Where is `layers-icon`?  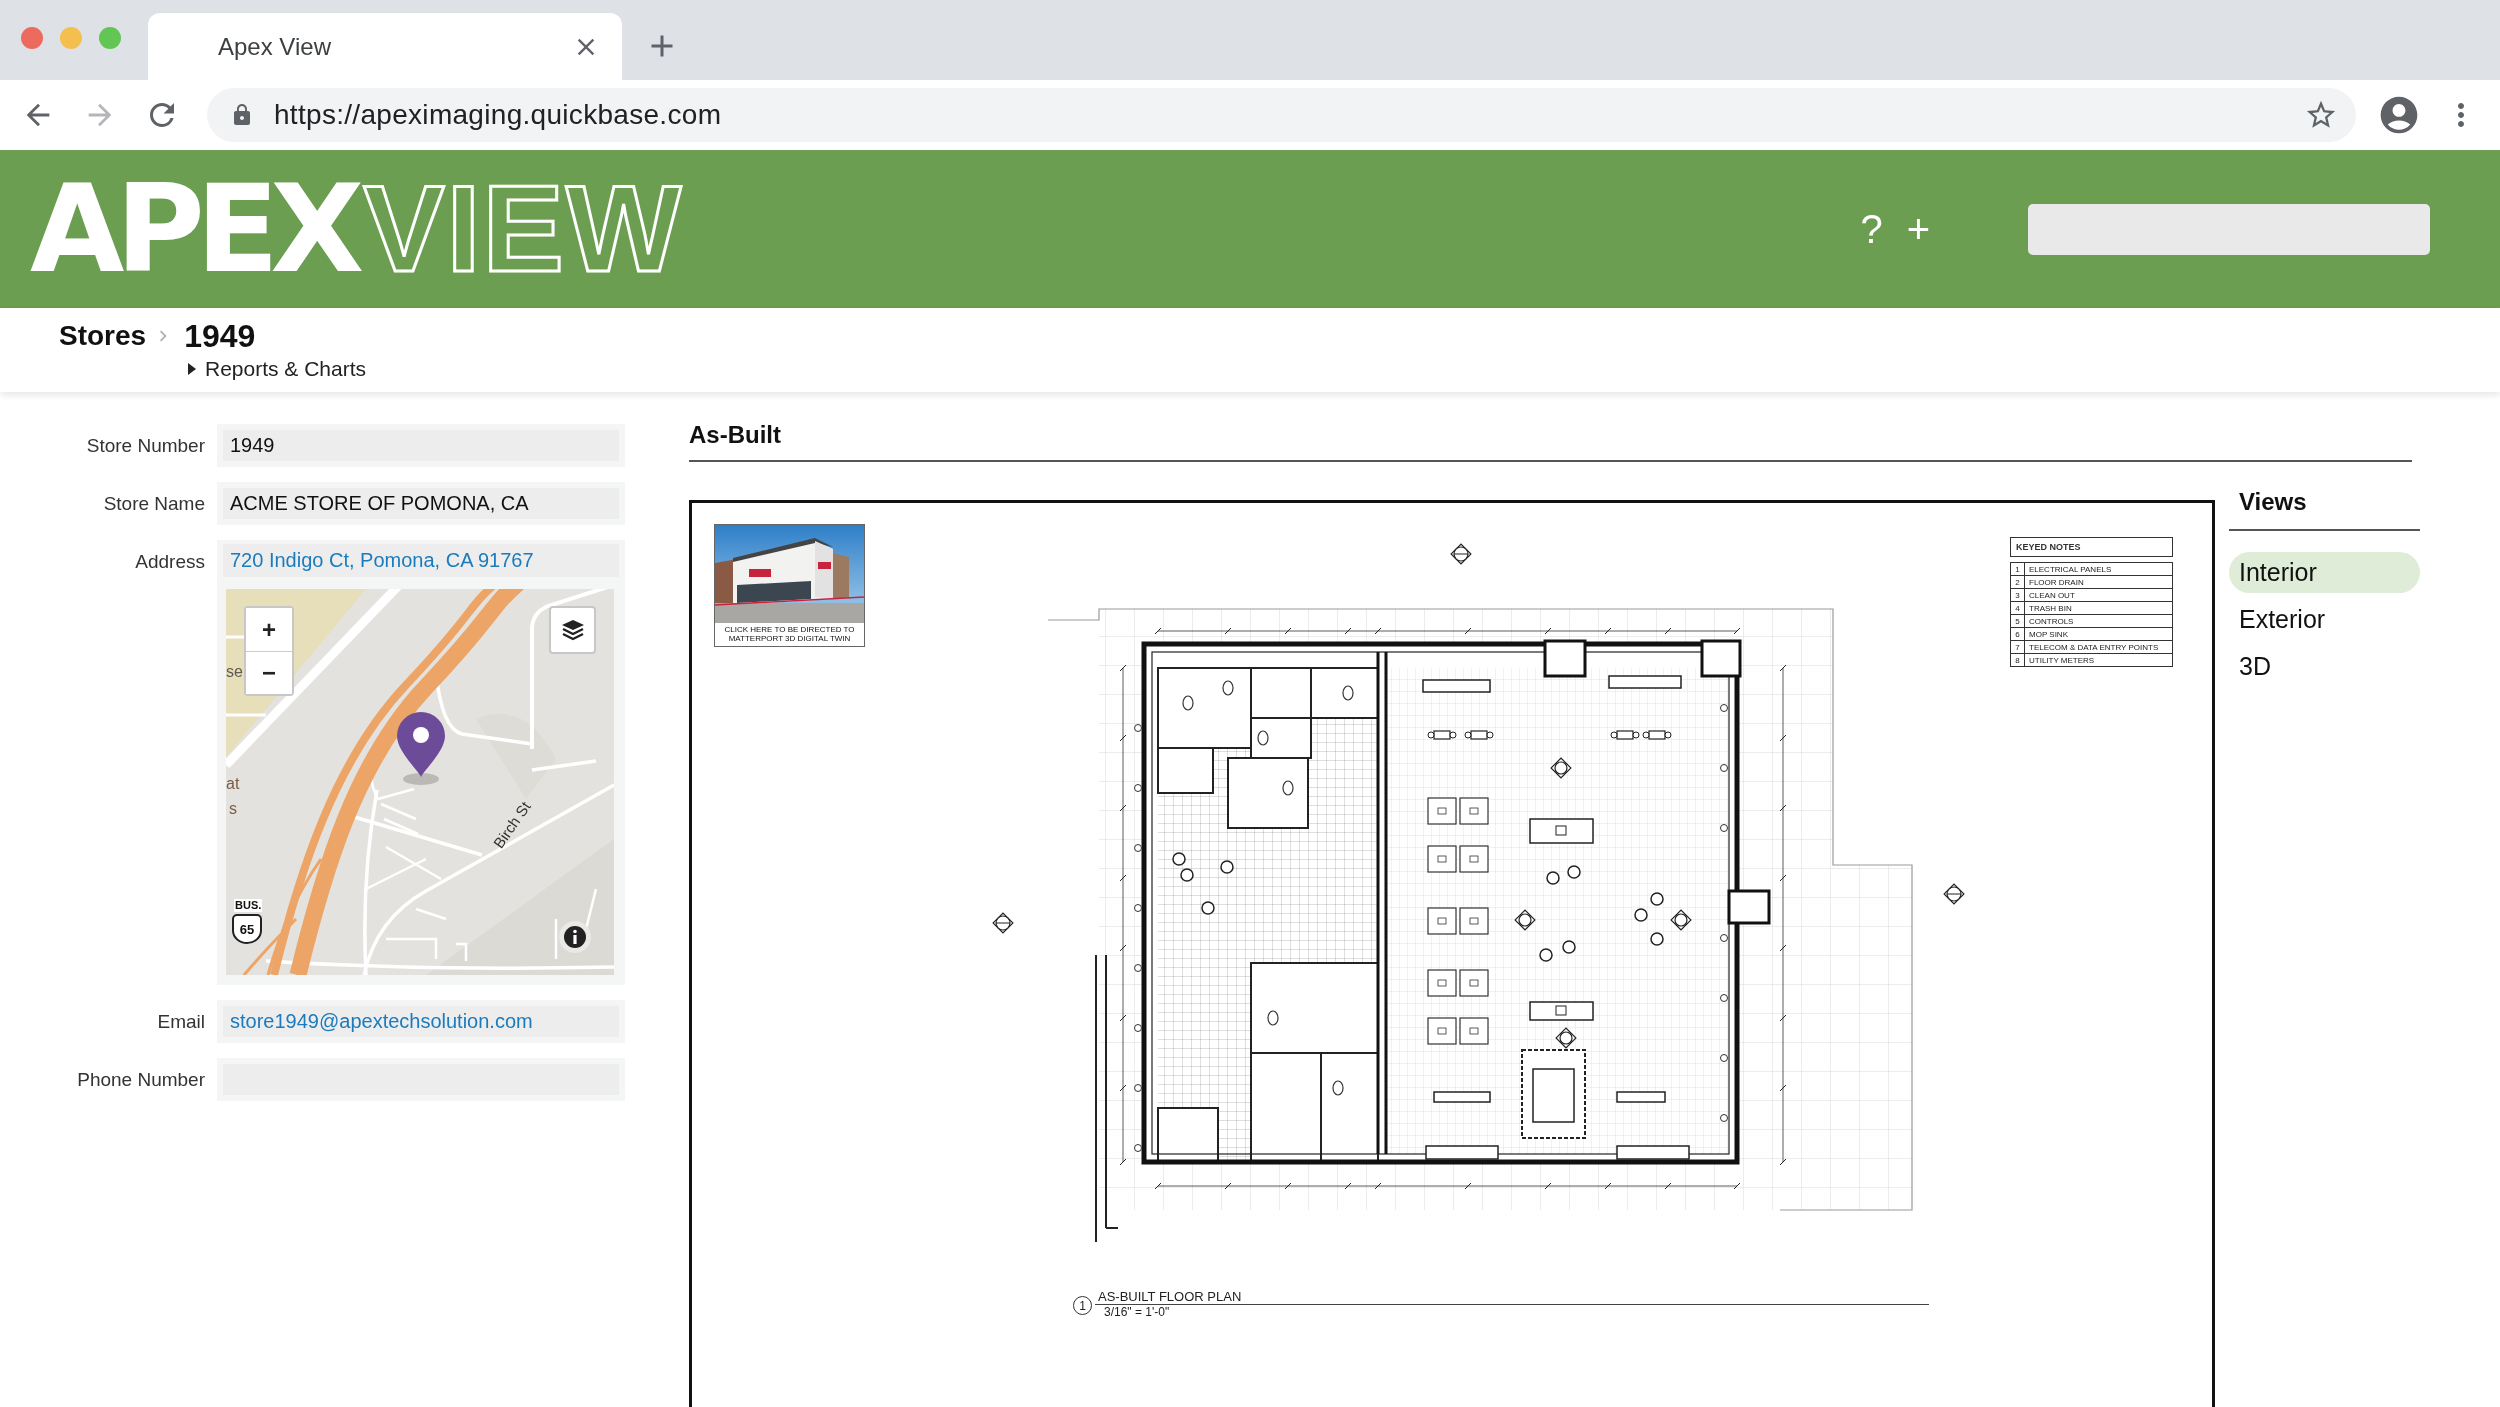 layers-icon is located at coordinates (572, 630).